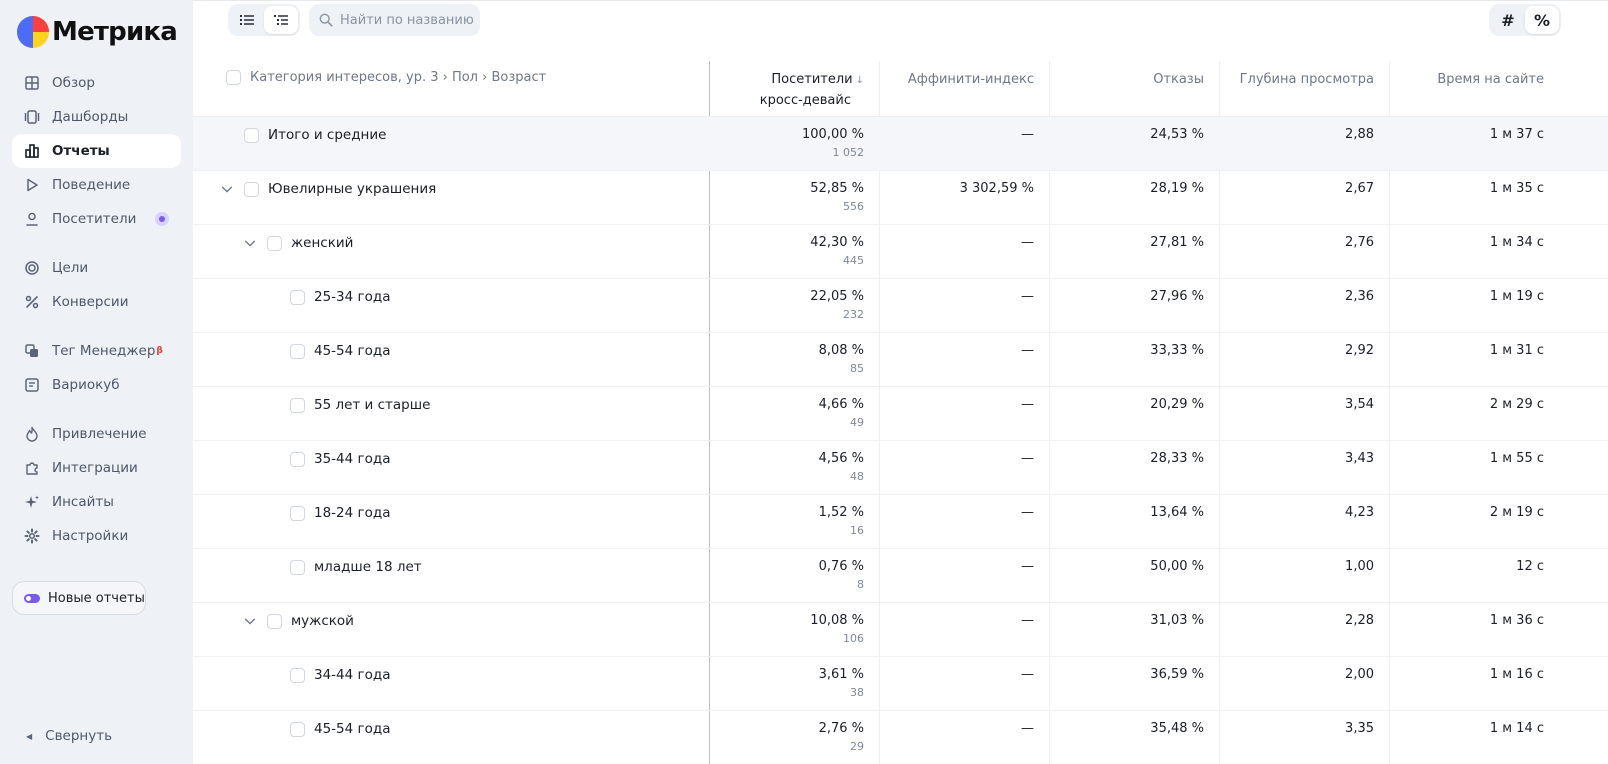 This screenshot has height=764, width=1608. What do you see at coordinates (327, 135) in the screenshot?
I see `dimension-label: Итого и средние` at bounding box center [327, 135].